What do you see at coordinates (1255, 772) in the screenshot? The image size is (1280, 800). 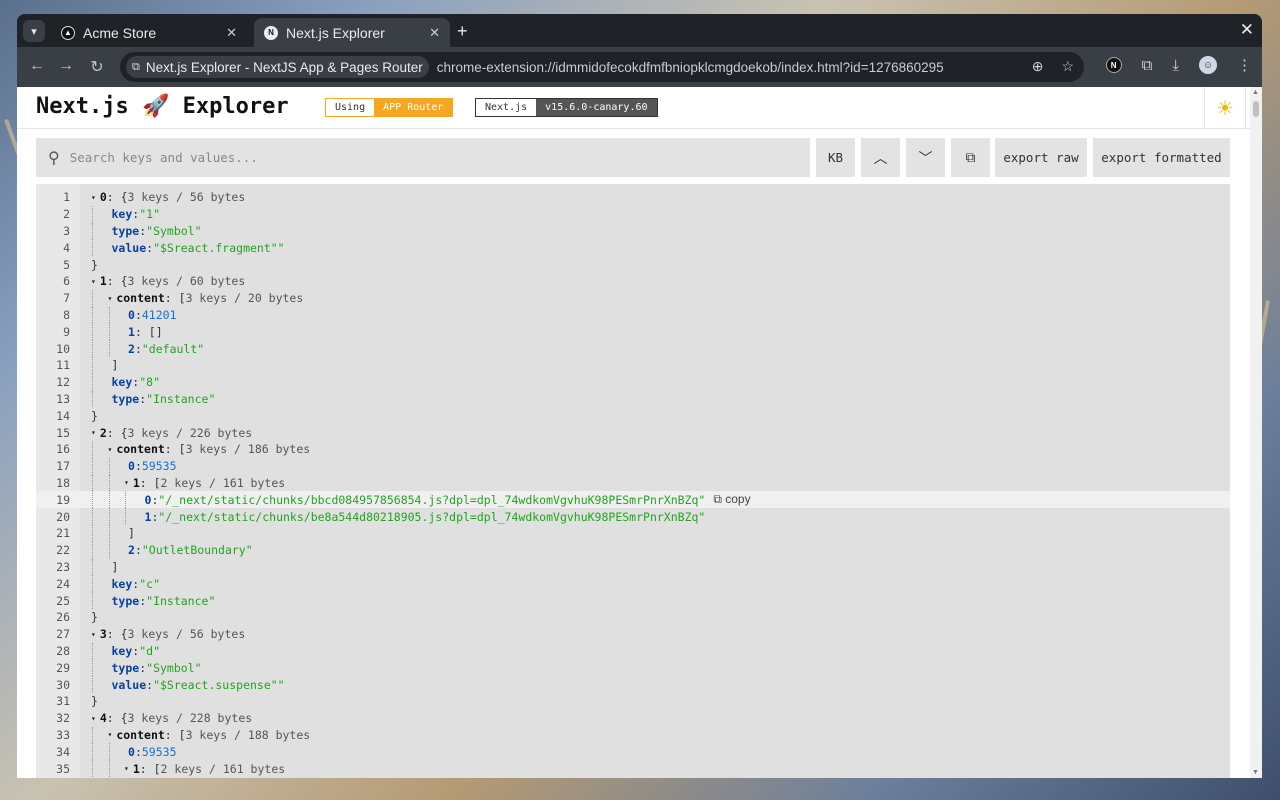 I see `scroll-down-arrow-icon: ▼` at bounding box center [1255, 772].